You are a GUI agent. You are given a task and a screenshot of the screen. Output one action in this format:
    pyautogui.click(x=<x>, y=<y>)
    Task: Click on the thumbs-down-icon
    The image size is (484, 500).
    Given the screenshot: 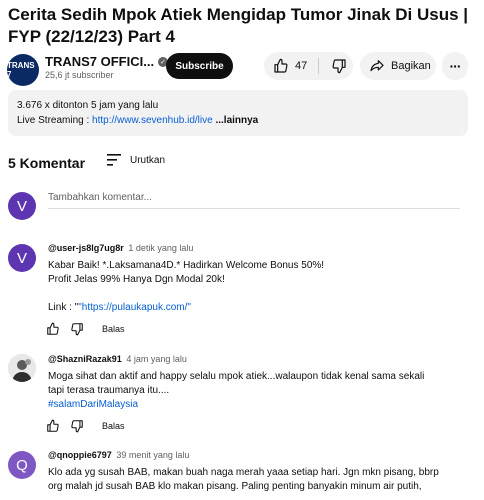 What is the action you would take?
    pyautogui.click(x=339, y=66)
    